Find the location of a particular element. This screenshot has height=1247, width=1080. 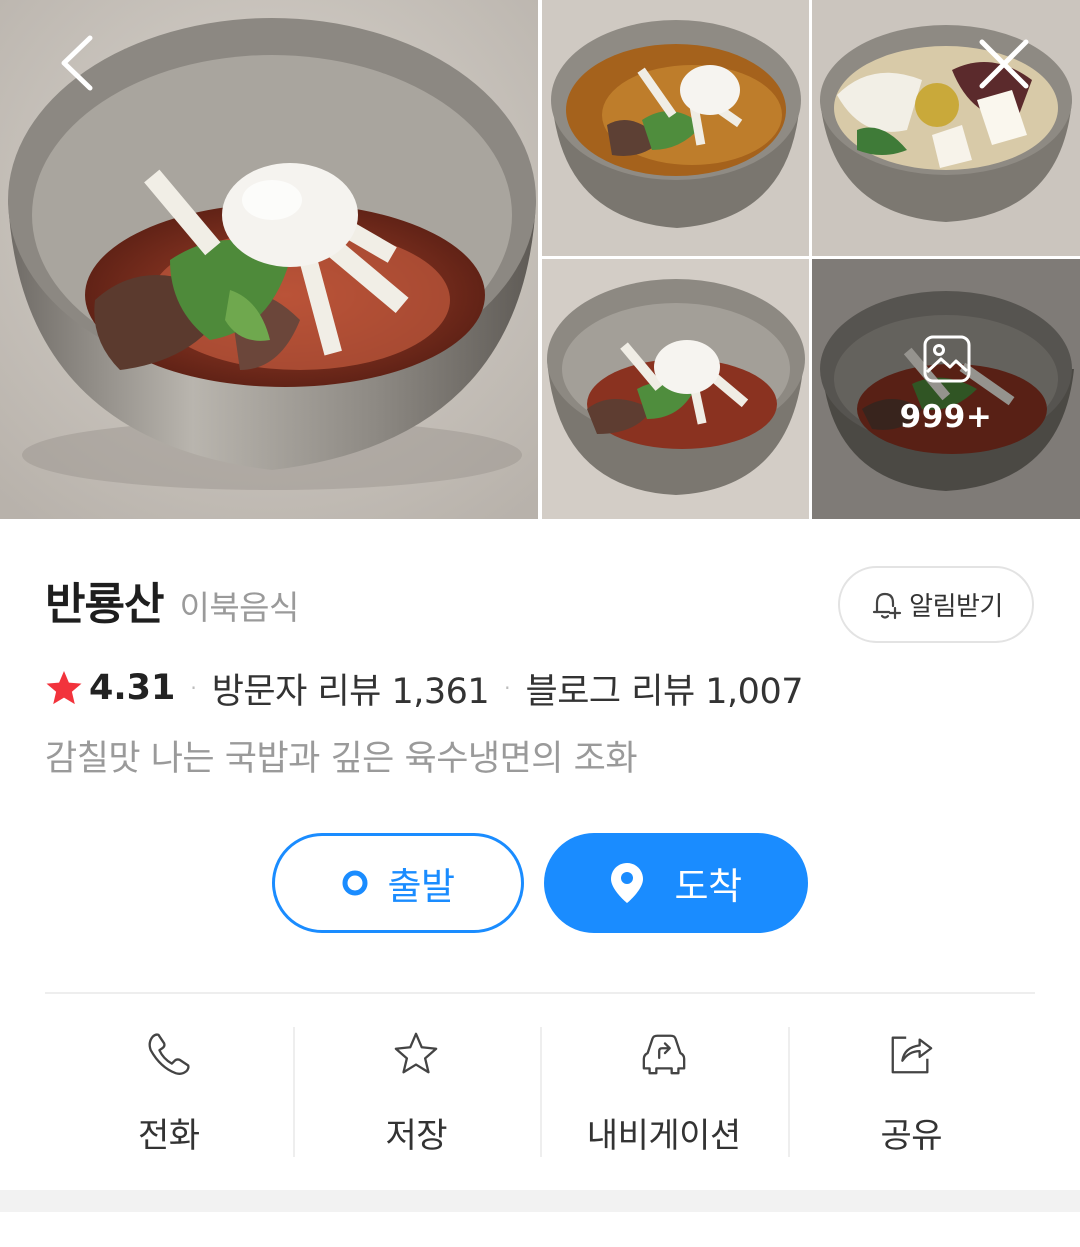

notification-subscribe-label: 알림받기 is located at coordinates (956, 607).